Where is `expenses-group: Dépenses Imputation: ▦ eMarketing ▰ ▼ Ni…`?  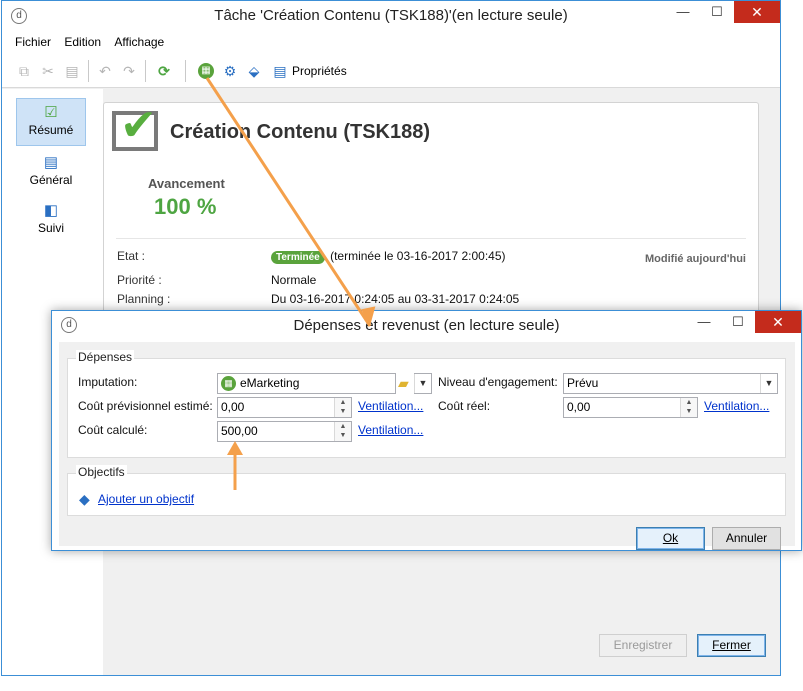
expenses-group: Dépenses Imputation: ▦ eMarketing ▰ ▼ Ni… is located at coordinates (426, 404).